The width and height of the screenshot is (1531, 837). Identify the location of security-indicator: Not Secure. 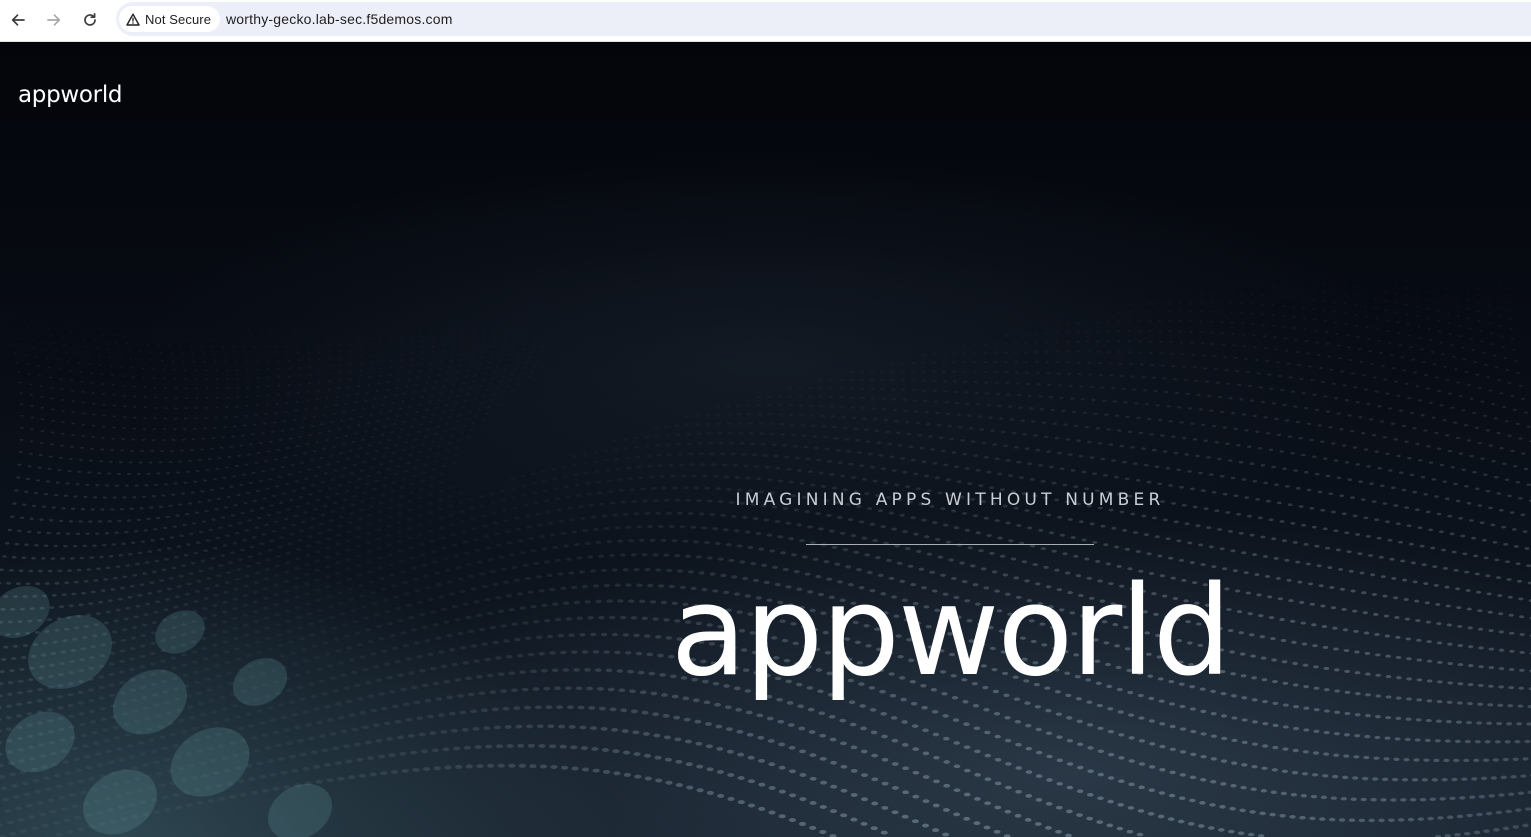
(170, 19).